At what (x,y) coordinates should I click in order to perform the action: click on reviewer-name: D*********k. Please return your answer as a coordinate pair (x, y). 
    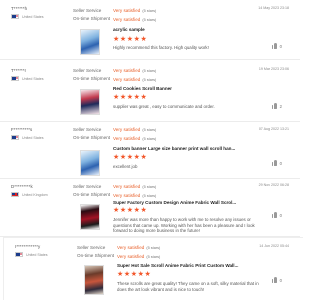
    Looking at the image, I should click on (22, 186).